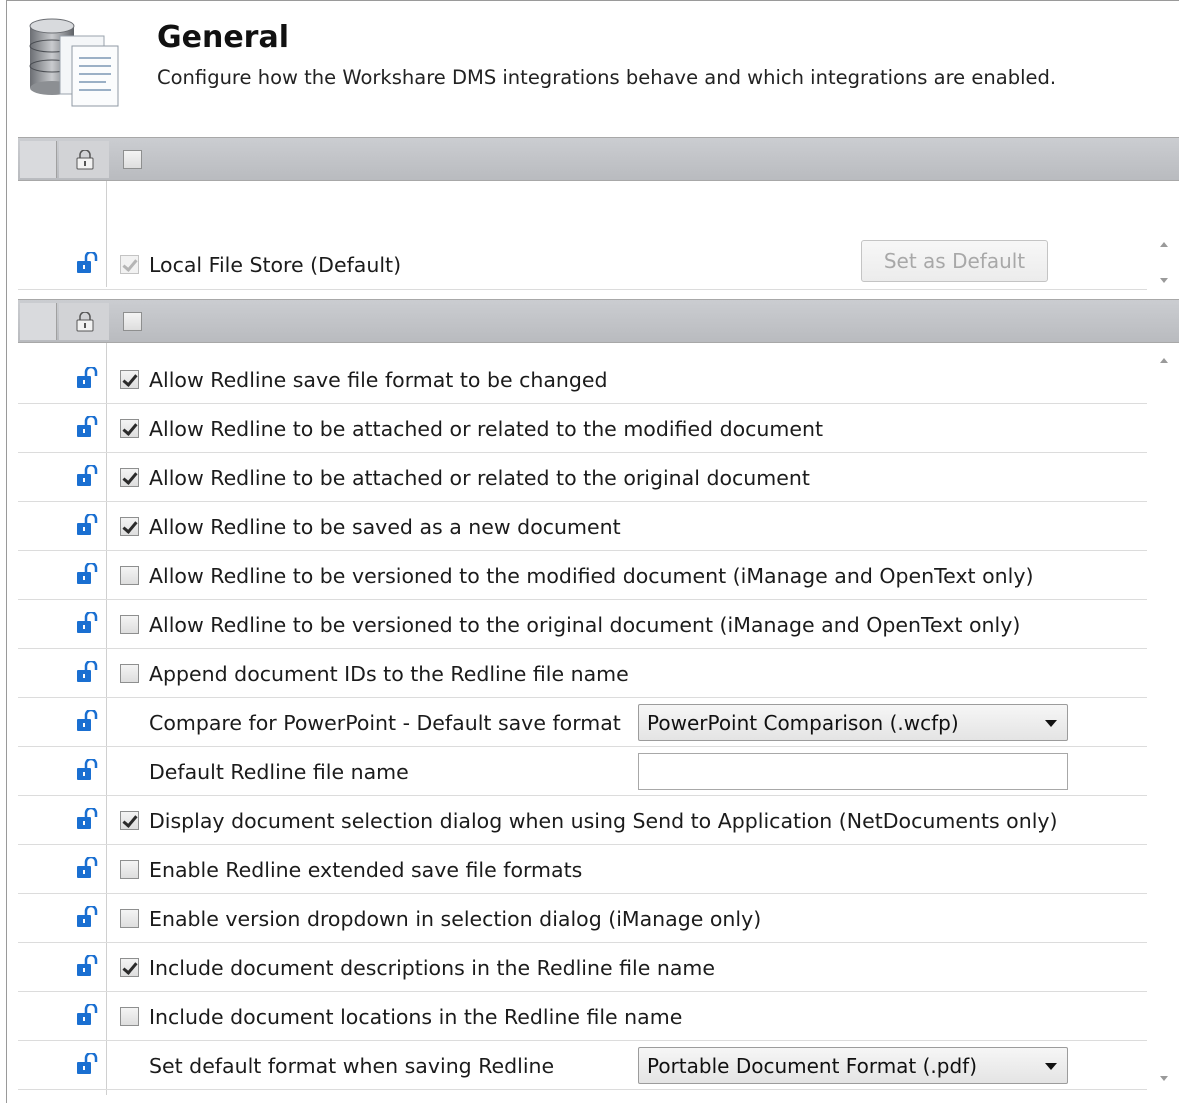  I want to click on setting-label: Default Redline file name, so click(279, 772).